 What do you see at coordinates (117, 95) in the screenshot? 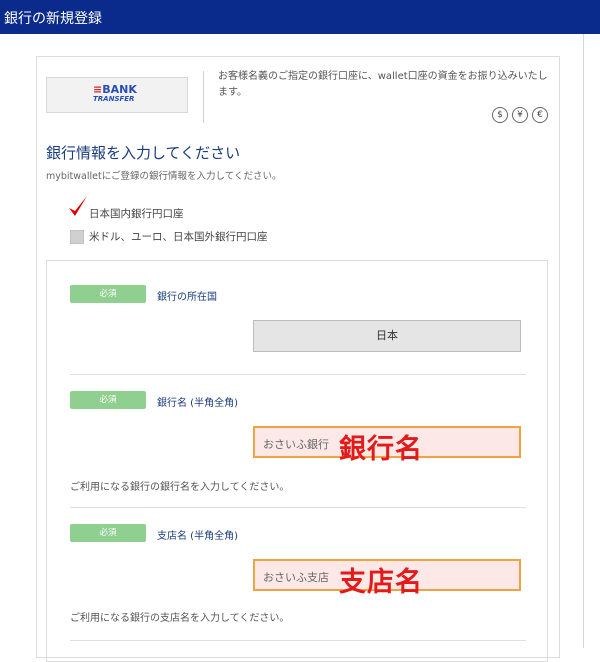
I see `bank-transfer-logo: ≡BANK TRANSFER` at bounding box center [117, 95].